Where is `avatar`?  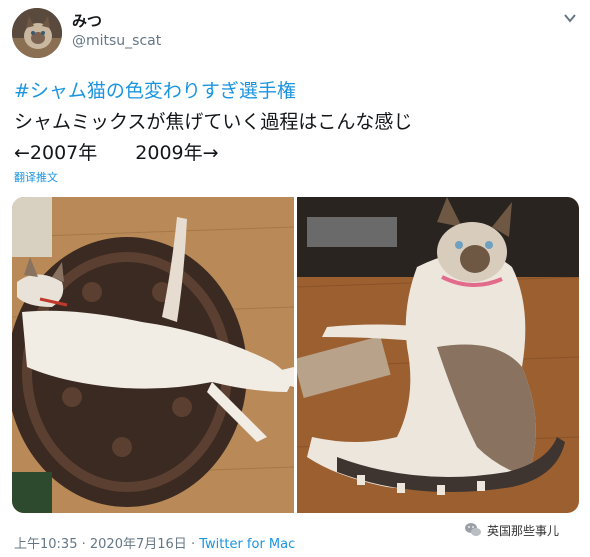
avatar is located at coordinates (37, 33).